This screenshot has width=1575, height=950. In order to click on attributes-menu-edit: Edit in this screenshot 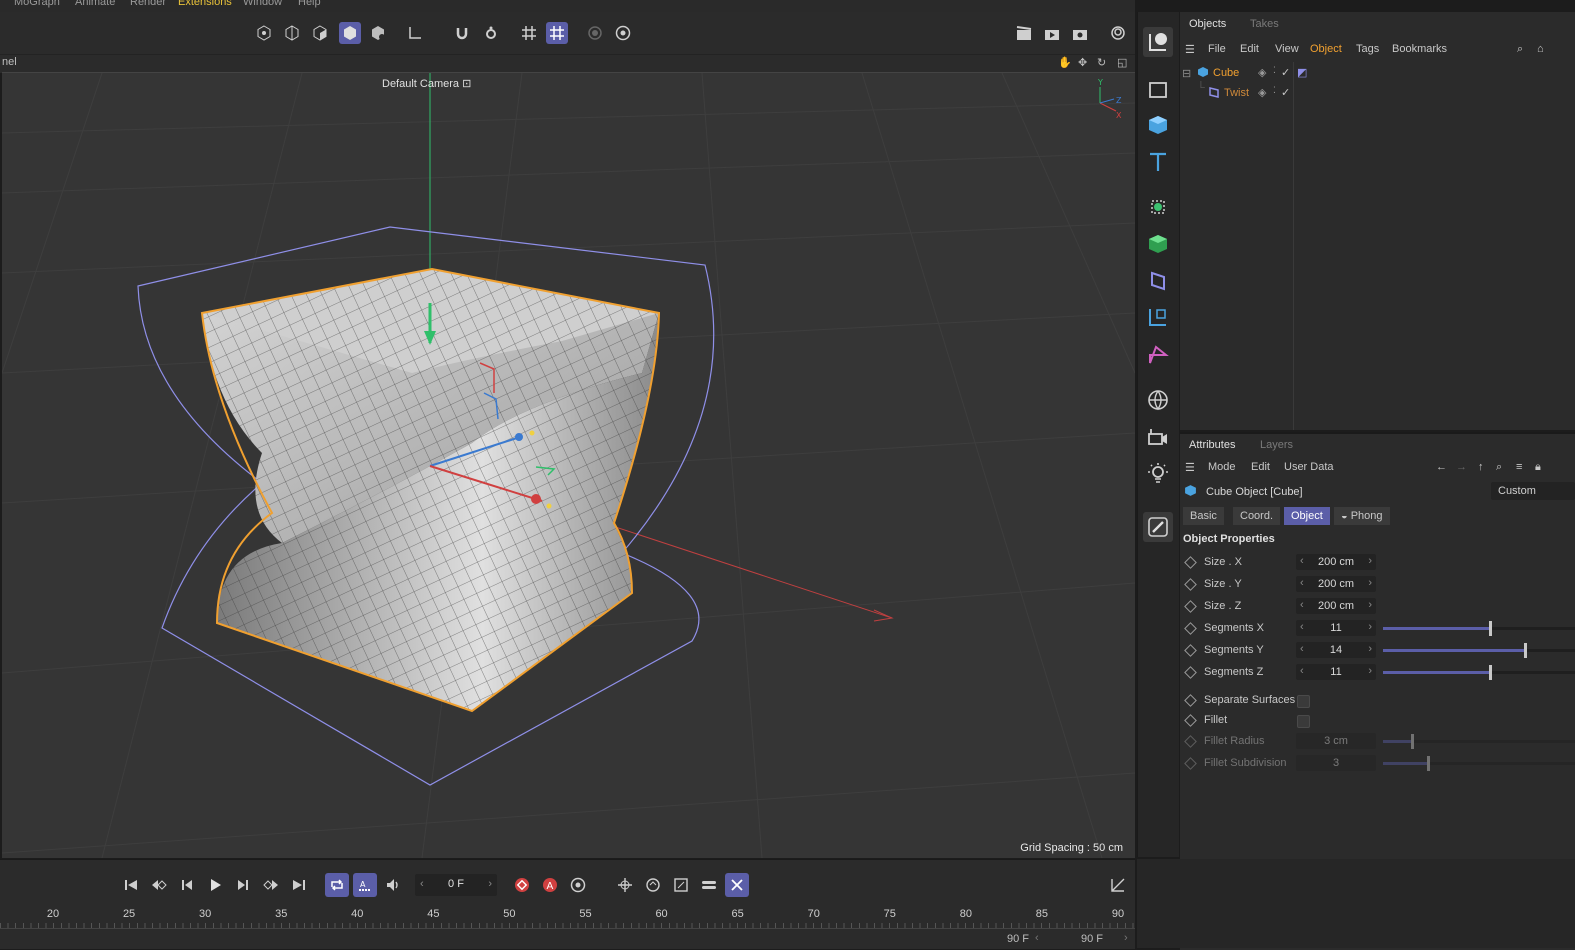, I will do `click(1260, 467)`.